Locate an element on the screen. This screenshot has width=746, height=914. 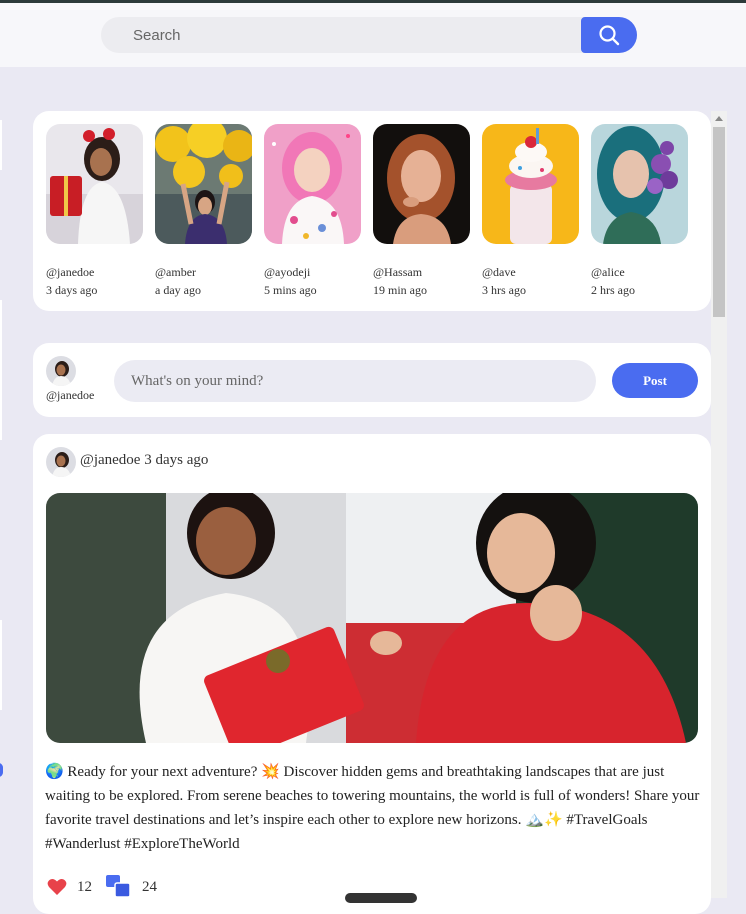
side-indicator is located at coordinates (1, 770).